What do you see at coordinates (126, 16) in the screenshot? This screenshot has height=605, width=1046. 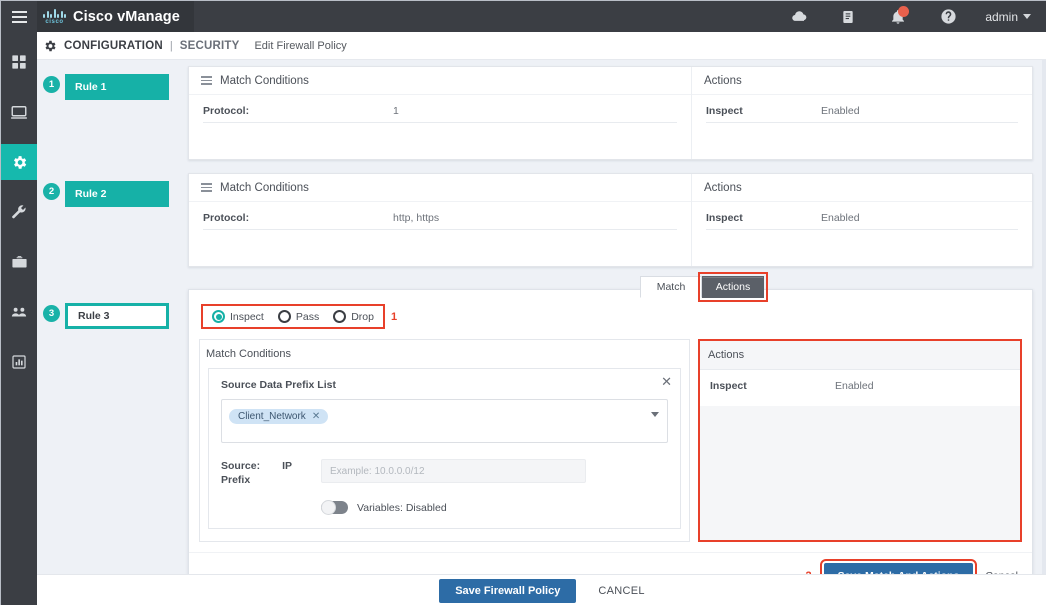 I see `app-title: Cisco vManage` at bounding box center [126, 16].